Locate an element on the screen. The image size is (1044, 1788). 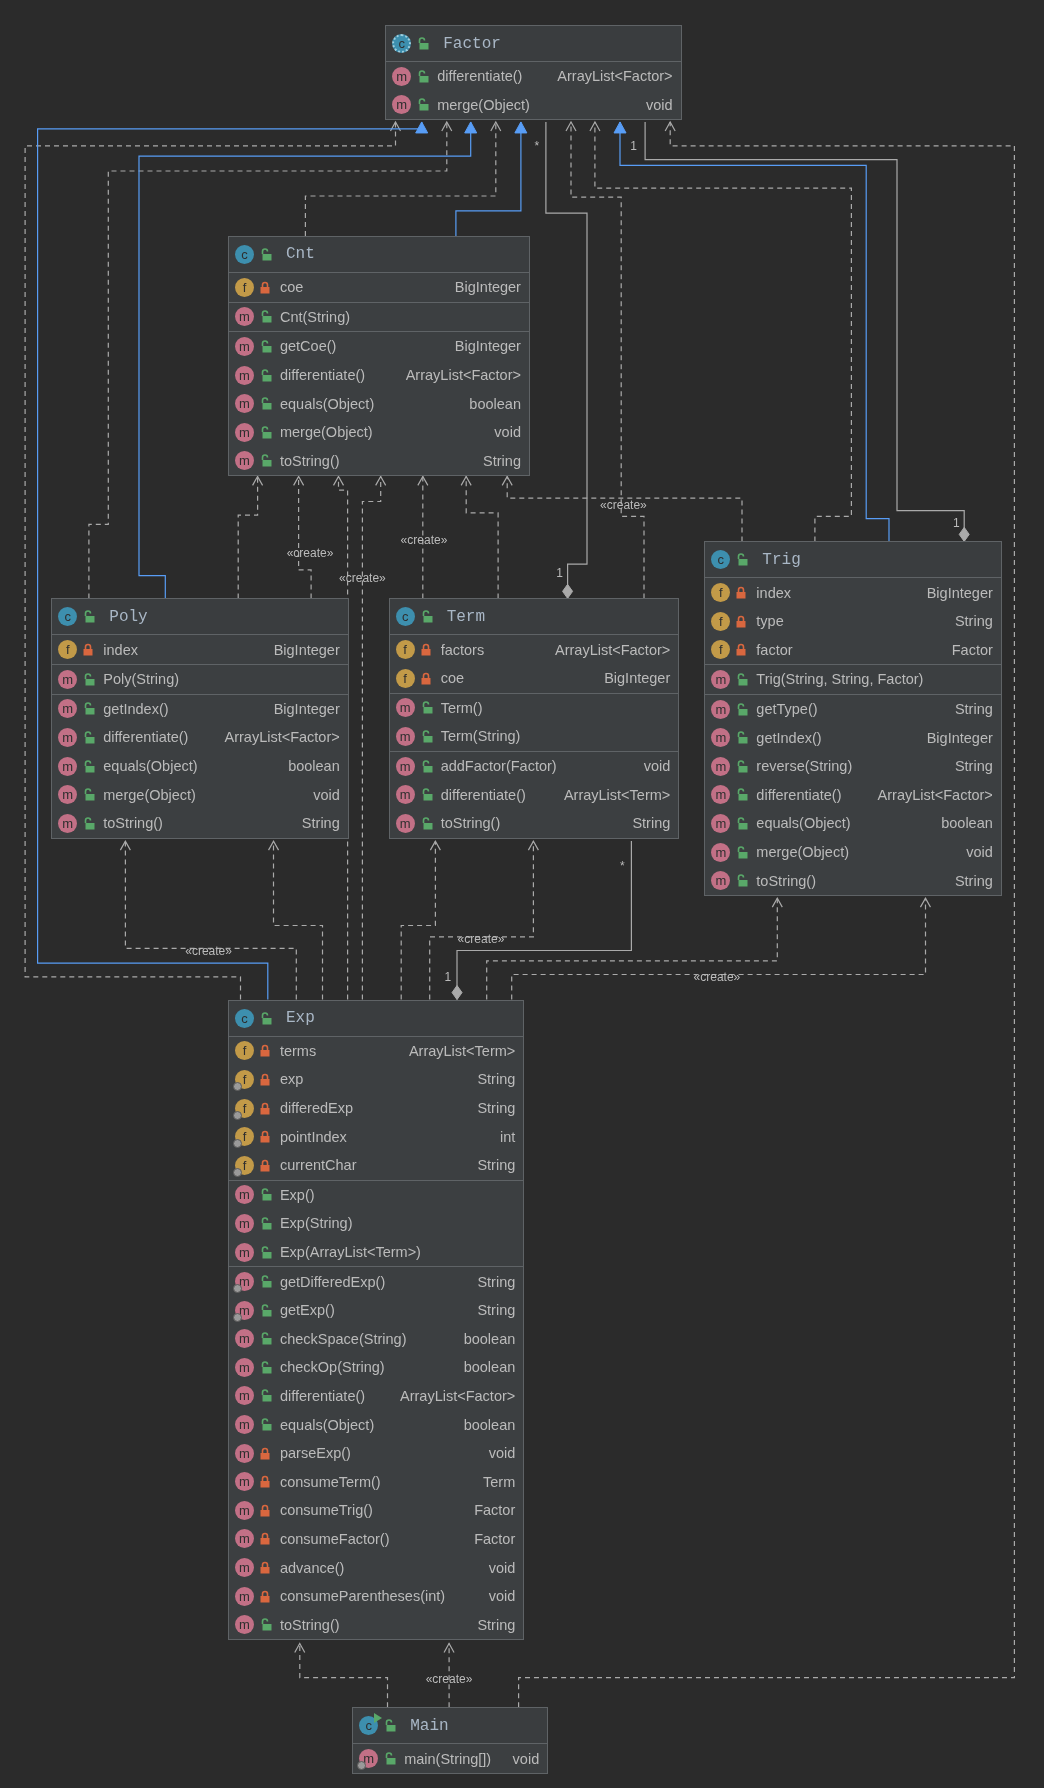
member-signature: factors is located at coordinates (463, 649).